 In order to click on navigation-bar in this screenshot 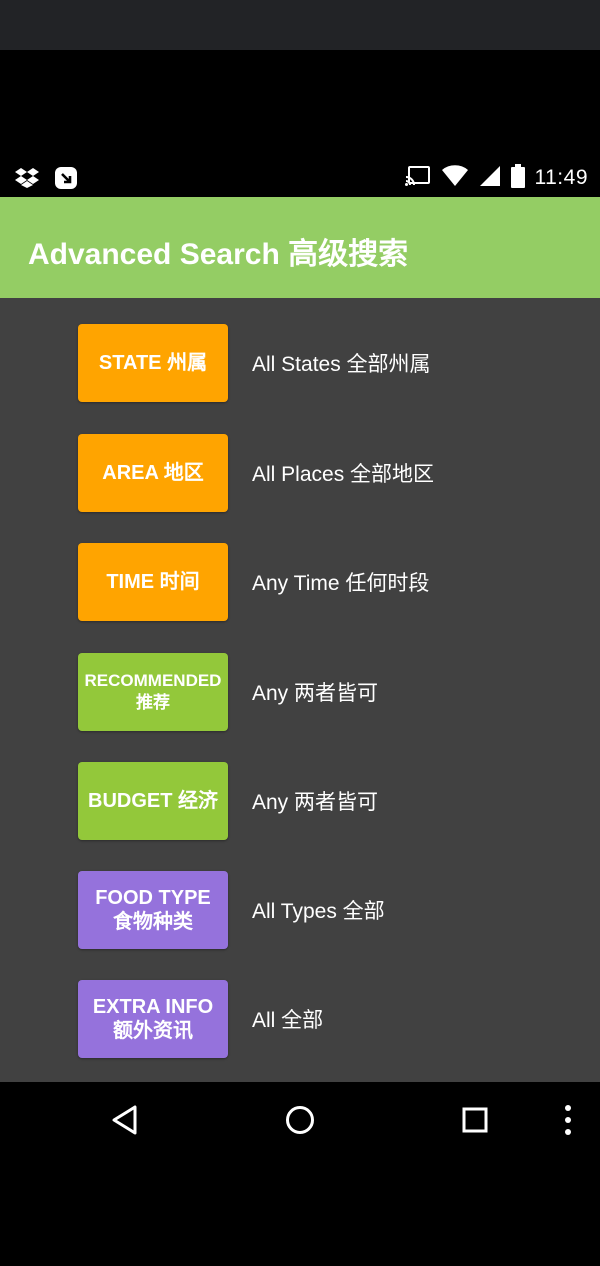, I will do `click(300, 1120)`.